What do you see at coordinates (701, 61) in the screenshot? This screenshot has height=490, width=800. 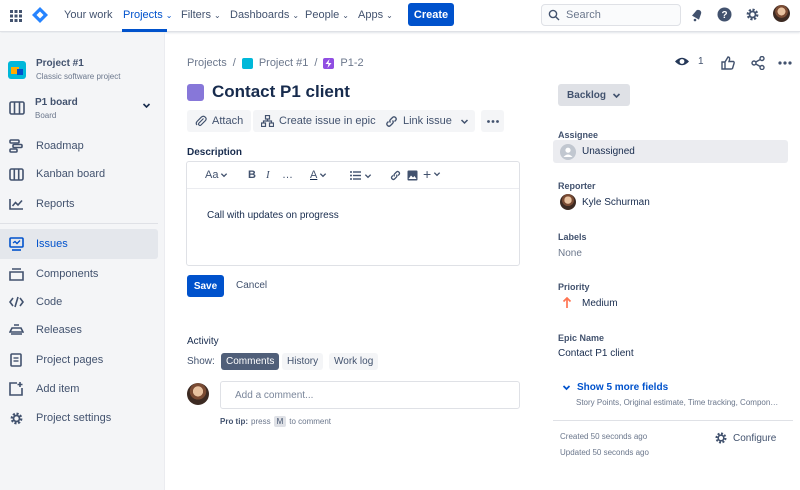 I see `watchers-count: 1` at bounding box center [701, 61].